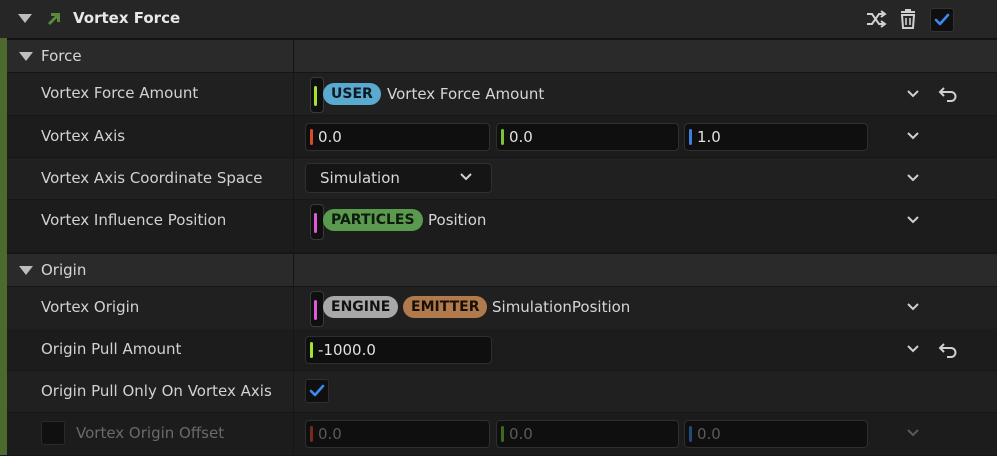 The width and height of the screenshot is (997, 456). Describe the element at coordinates (465, 94) in the screenshot. I see `parameter-name: Vortex Force Amount` at that location.